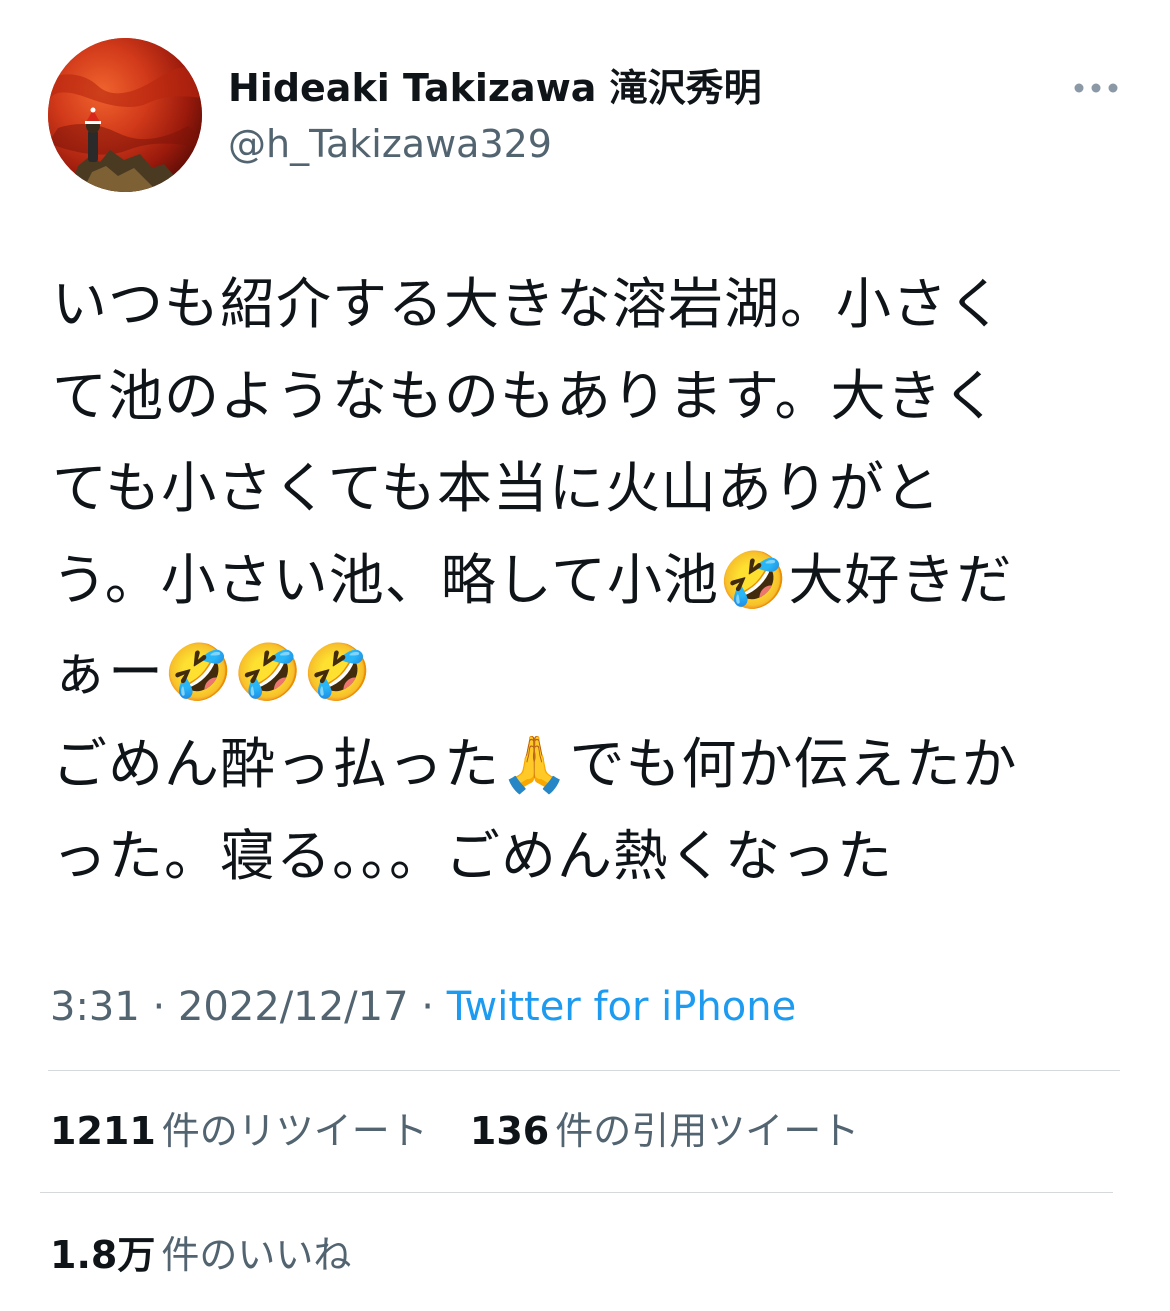 The height and width of the screenshot is (1311, 1170). I want to click on author-block: Hideaki Takizawa 滝沢秀明 @h_Takizawa329, so click(628, 116).